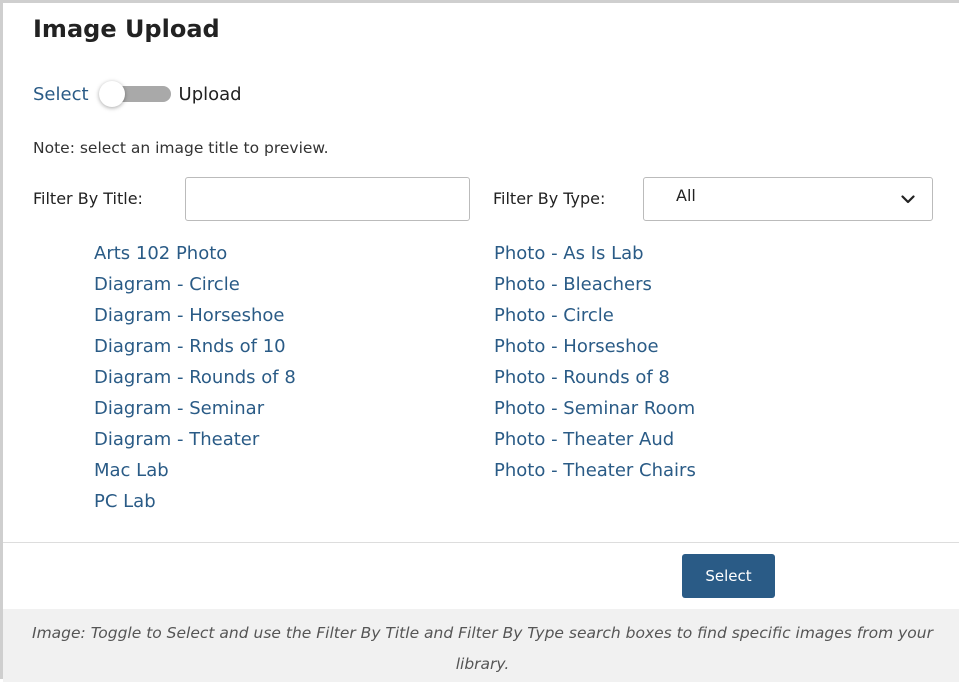 Image resolution: width=959 pixels, height=682 pixels. Describe the element at coordinates (788, 199) in the screenshot. I see `filter-by-type-select: All` at that location.